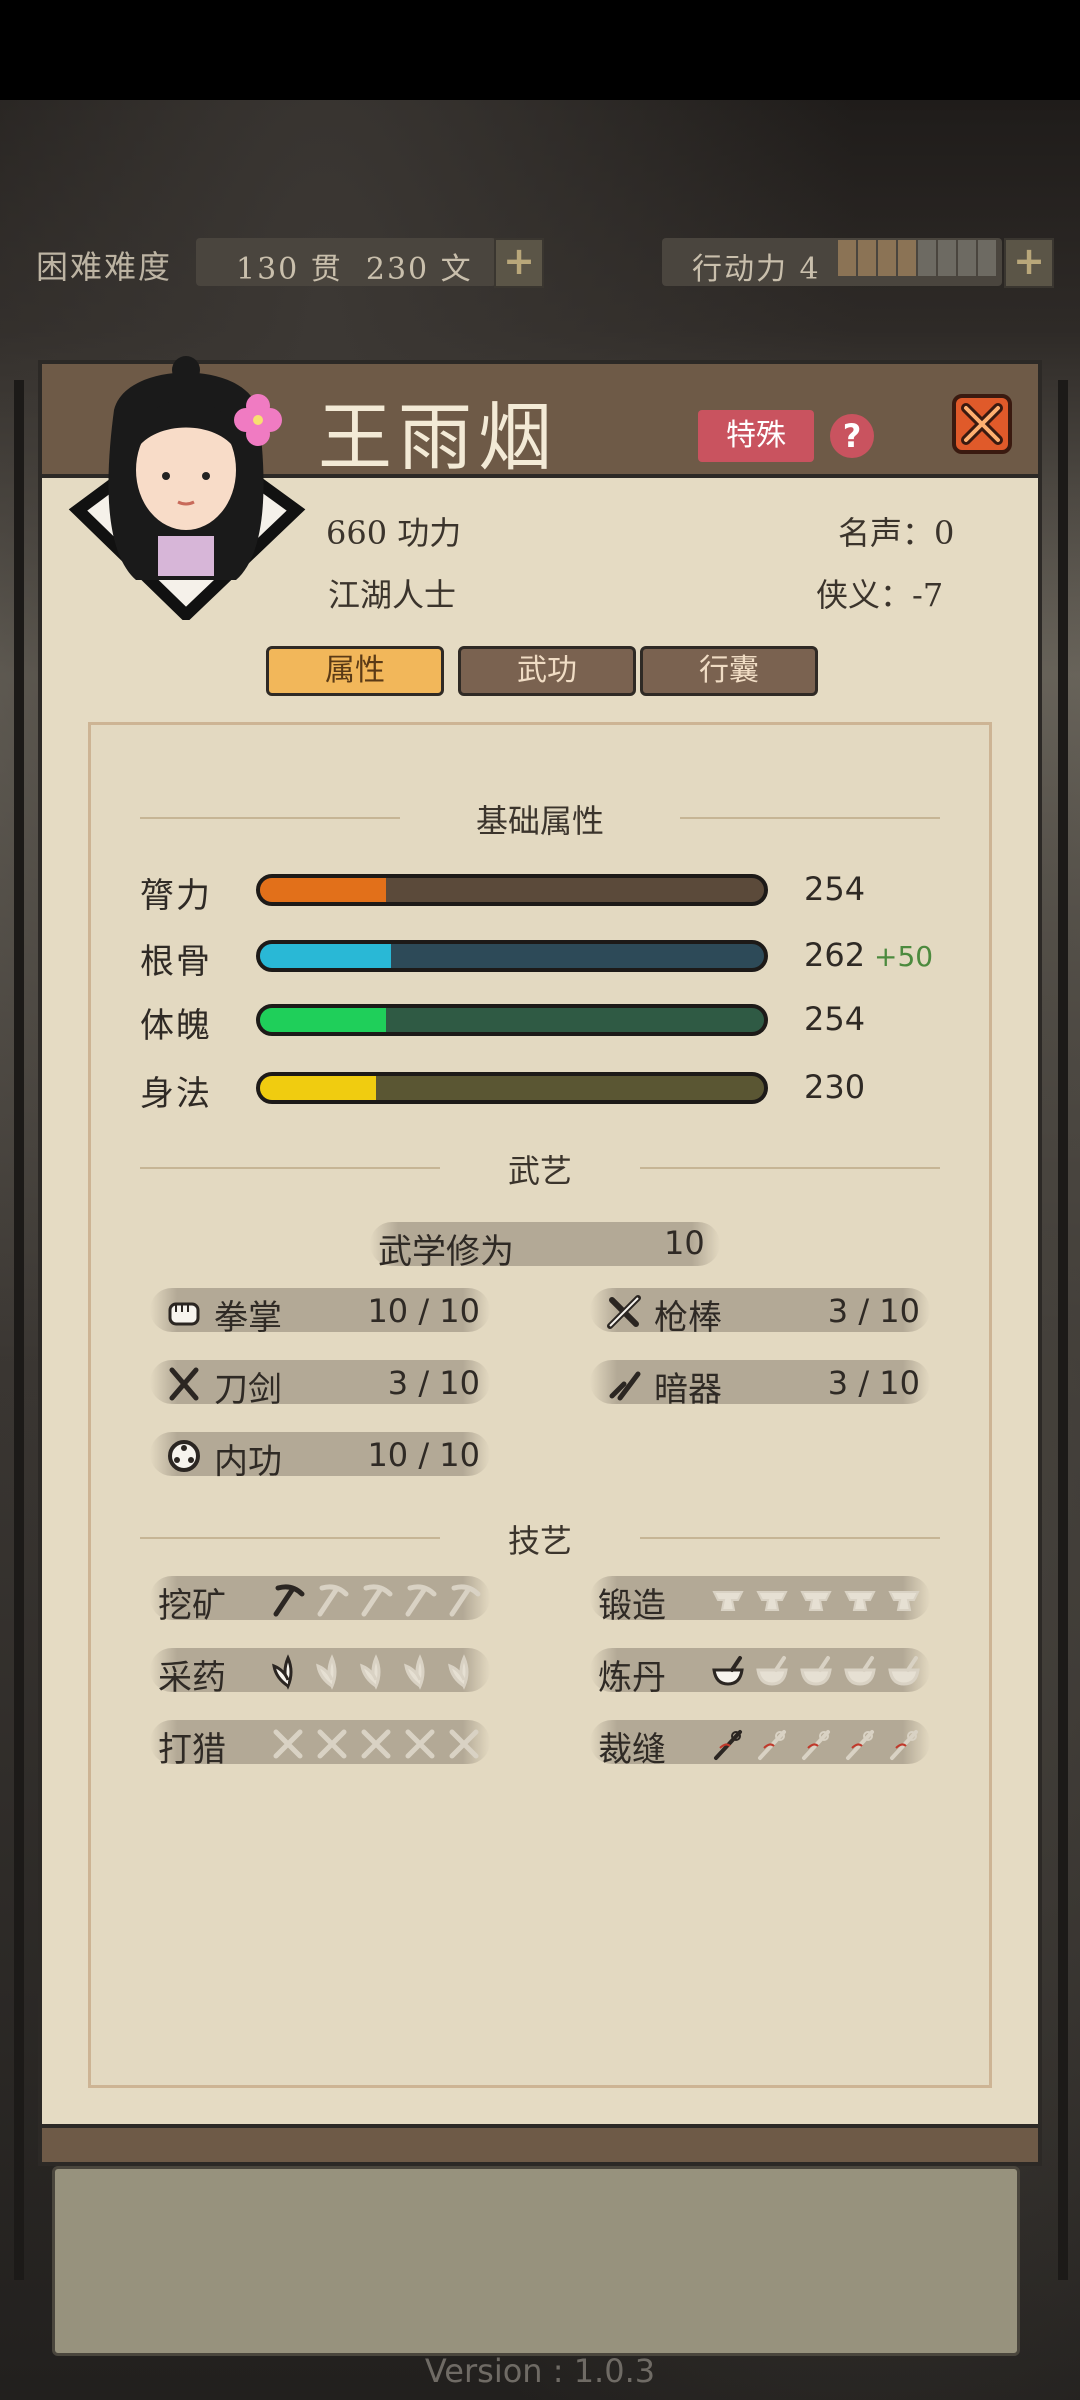  Describe the element at coordinates (632, 1678) in the screenshot. I see `craft-name: 炼丹` at that location.